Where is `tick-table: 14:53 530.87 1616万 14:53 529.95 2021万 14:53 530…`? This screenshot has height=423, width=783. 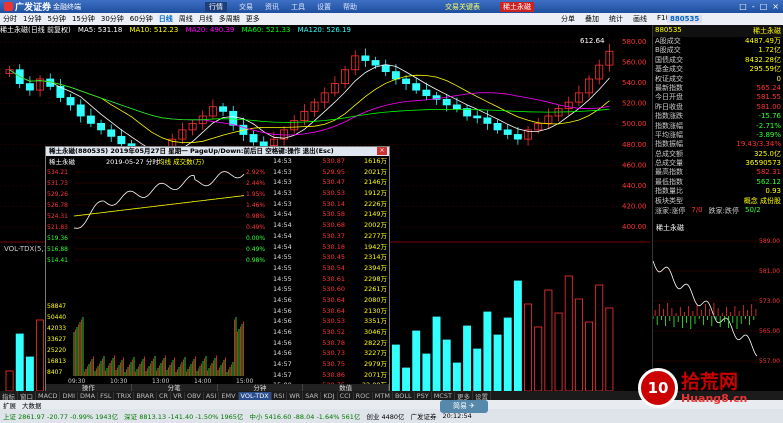 tick-table: 14:53 530.87 1616万 14:53 529.95 2021万 14:53 530… is located at coordinates (331, 283).